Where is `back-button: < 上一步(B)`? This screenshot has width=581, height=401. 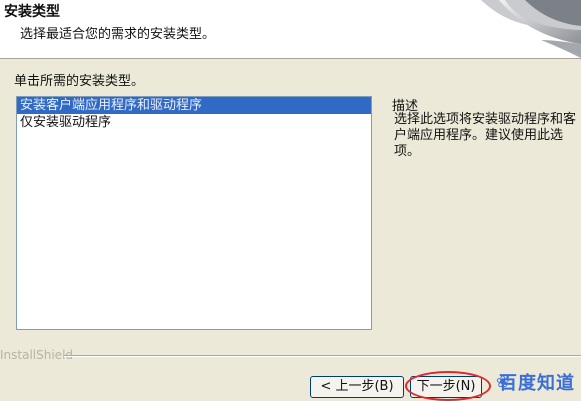
back-button: < 上一步(B) is located at coordinates (357, 387).